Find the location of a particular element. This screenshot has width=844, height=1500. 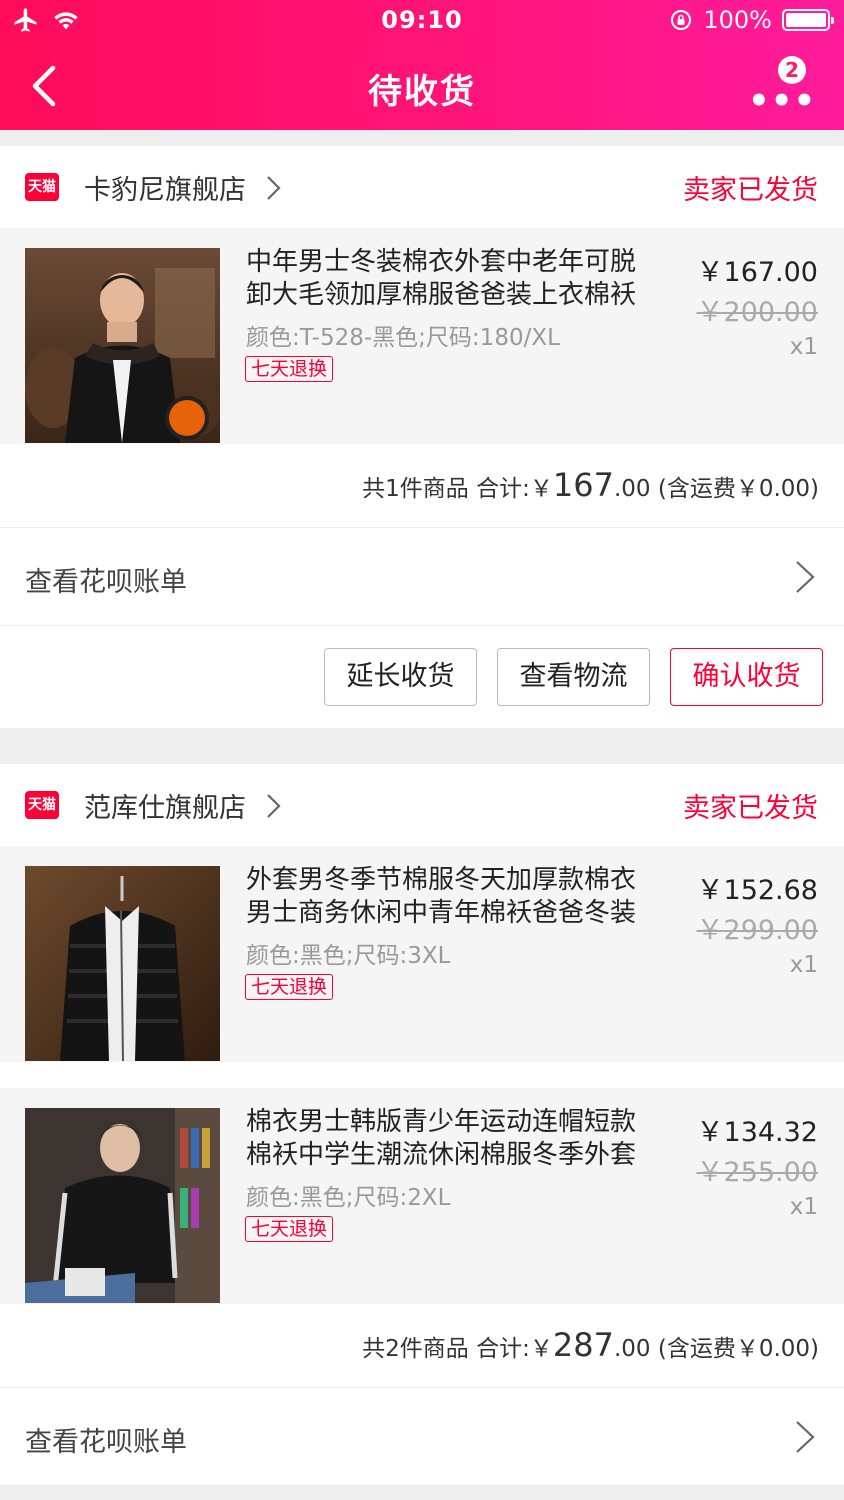

view-logistics-button: 查看物流 is located at coordinates (573, 677).